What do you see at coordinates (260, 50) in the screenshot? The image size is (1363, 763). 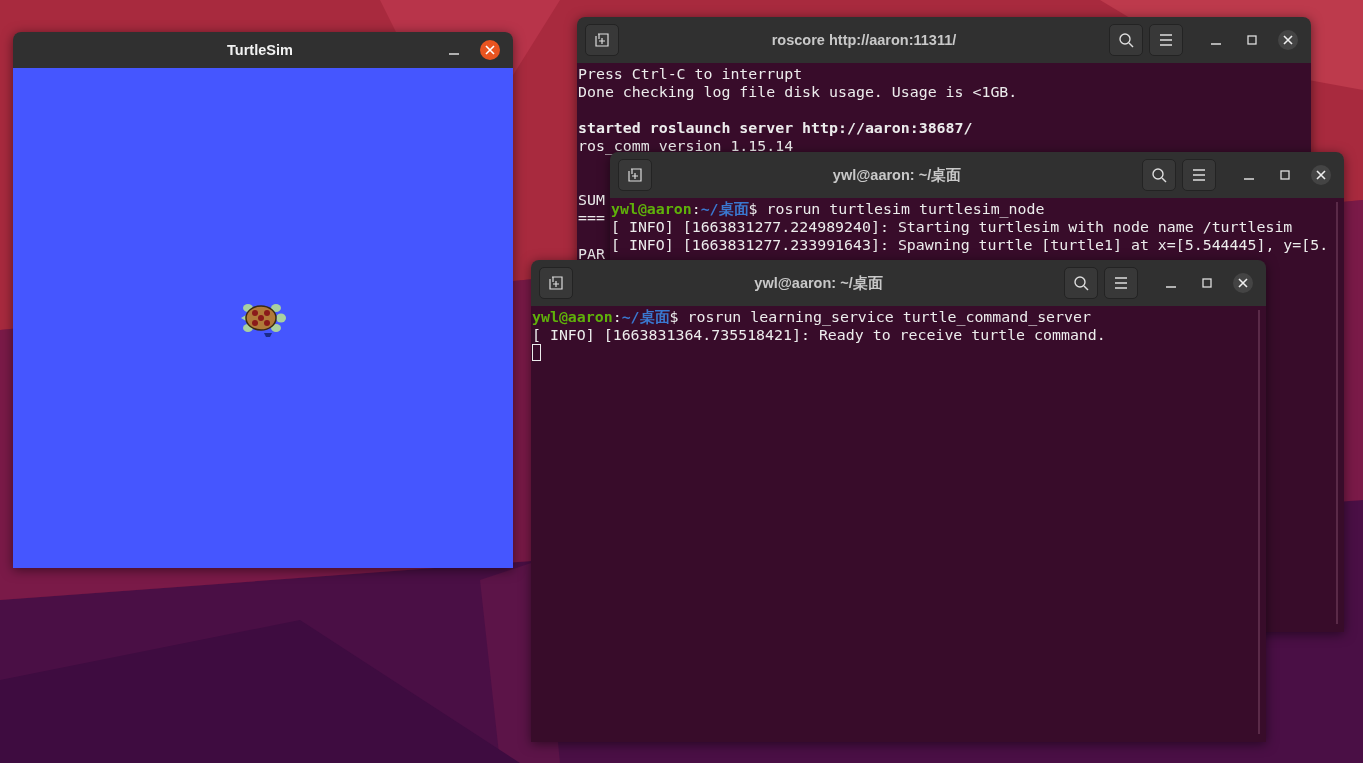 I see `window-title: TurtleSim` at bounding box center [260, 50].